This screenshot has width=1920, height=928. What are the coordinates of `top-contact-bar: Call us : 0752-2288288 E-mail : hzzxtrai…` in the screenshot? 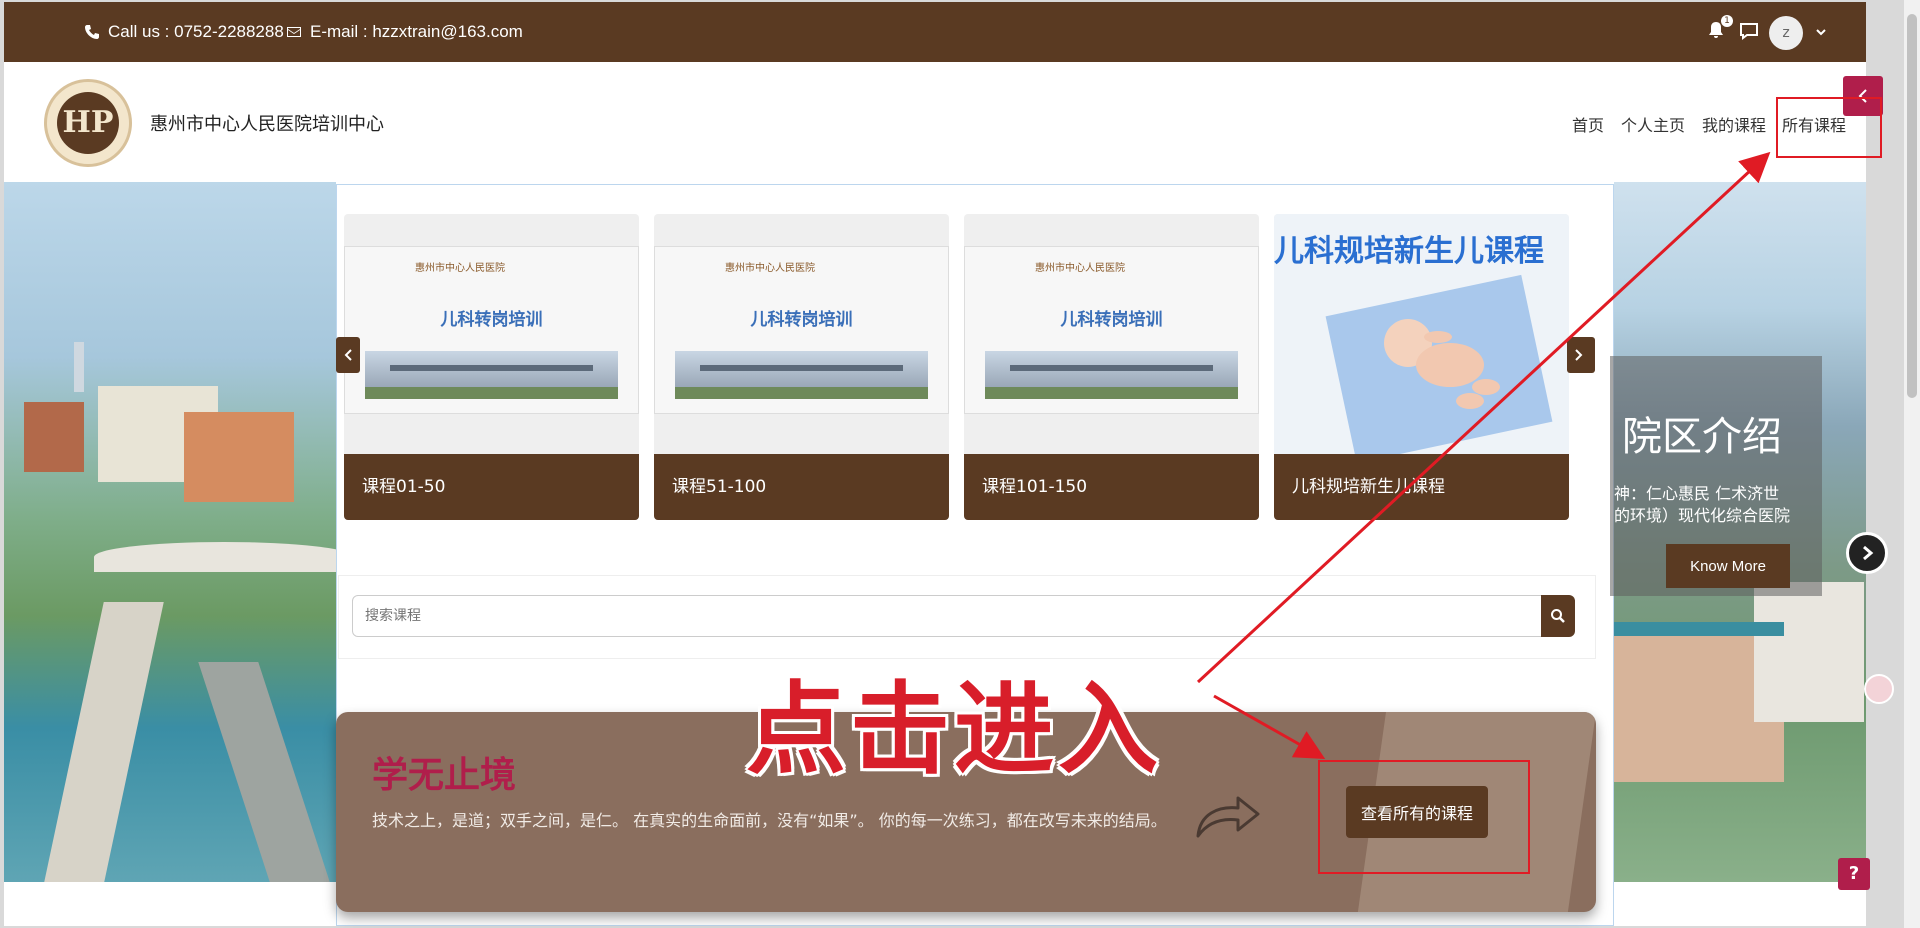 It's located at (935, 32).